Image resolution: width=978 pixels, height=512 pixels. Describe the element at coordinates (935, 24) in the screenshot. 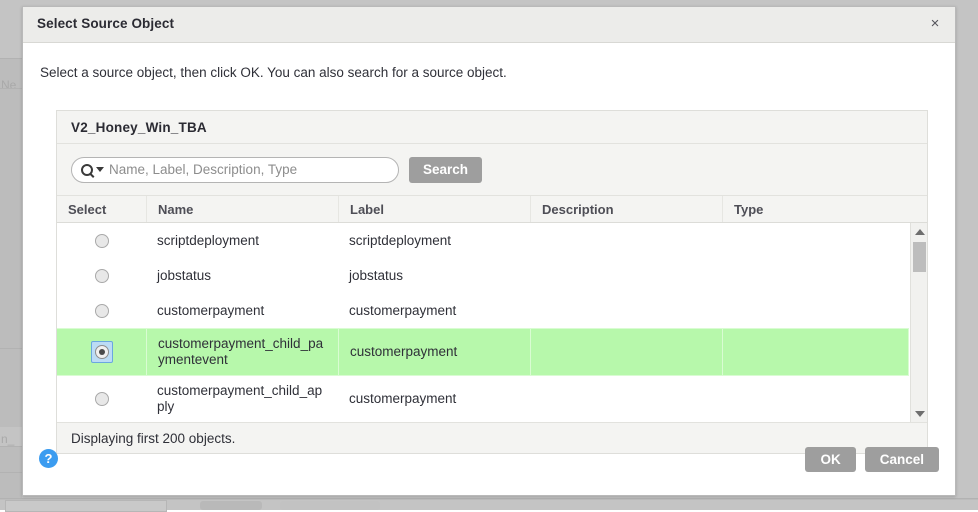

I see `close-icon: ×` at that location.